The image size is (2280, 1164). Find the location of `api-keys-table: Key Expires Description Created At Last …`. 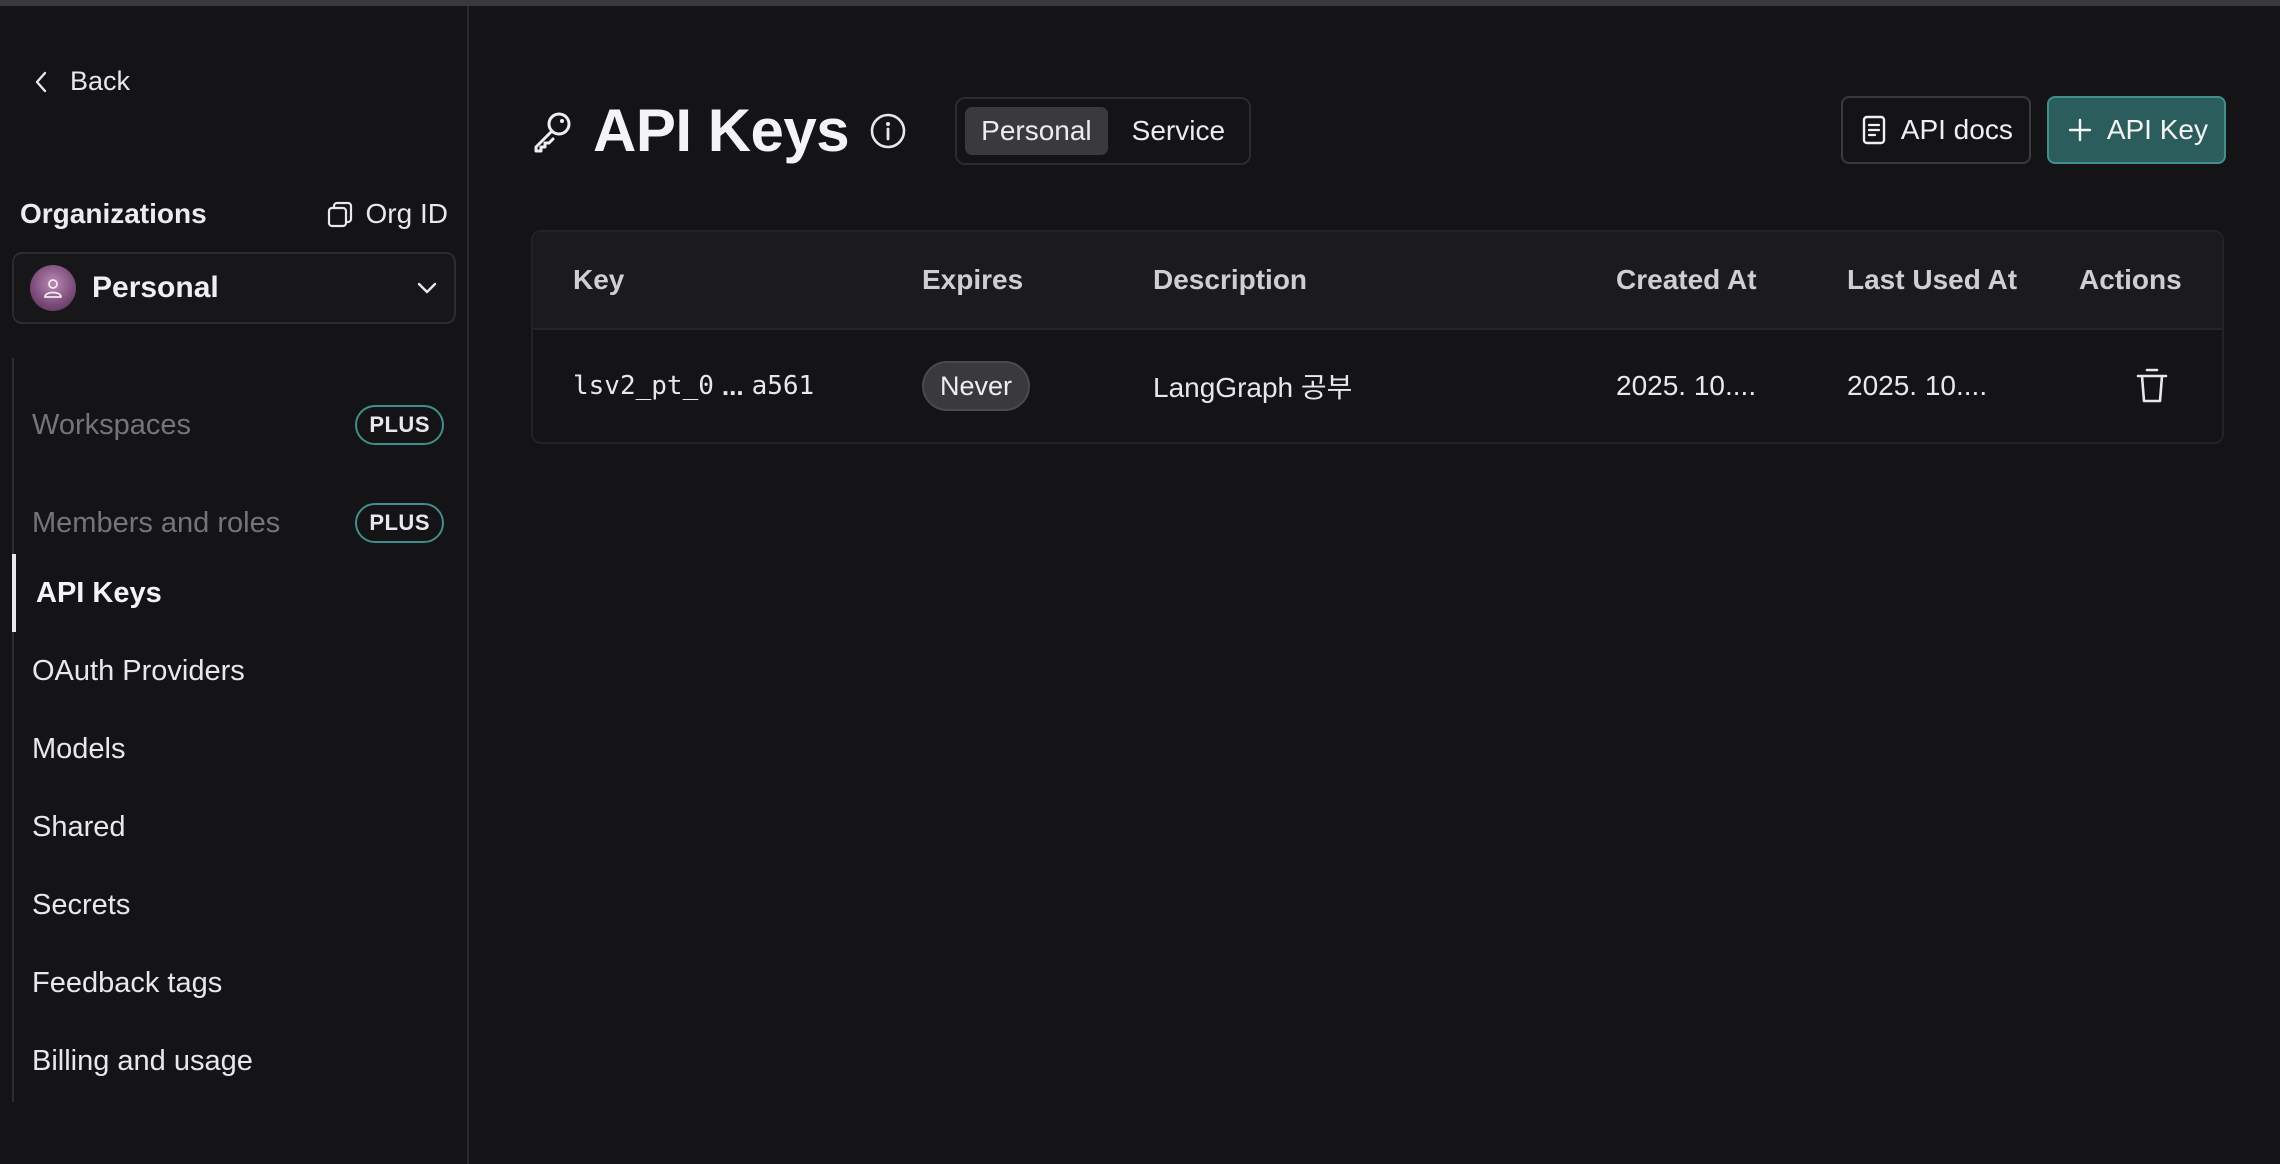

api-keys-table: Key Expires Description Created At Last … is located at coordinates (1377, 337).